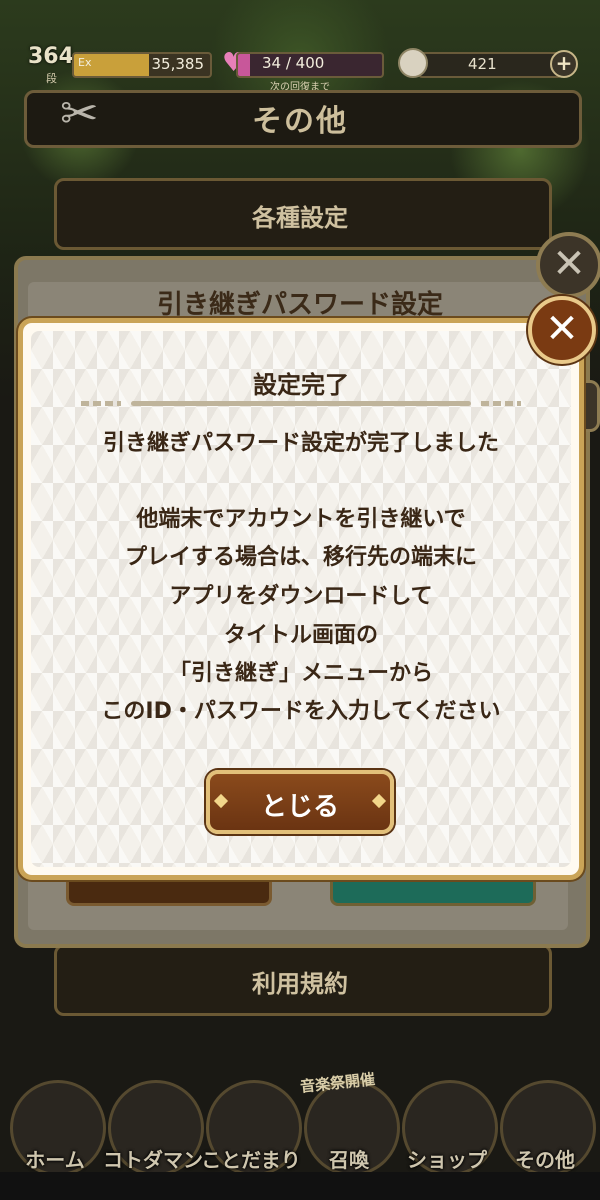 This screenshot has width=600, height=1200. What do you see at coordinates (301, 519) in the screenshot?
I see `instruction-line-1: 他端末でアカウントを引き継いで` at bounding box center [301, 519].